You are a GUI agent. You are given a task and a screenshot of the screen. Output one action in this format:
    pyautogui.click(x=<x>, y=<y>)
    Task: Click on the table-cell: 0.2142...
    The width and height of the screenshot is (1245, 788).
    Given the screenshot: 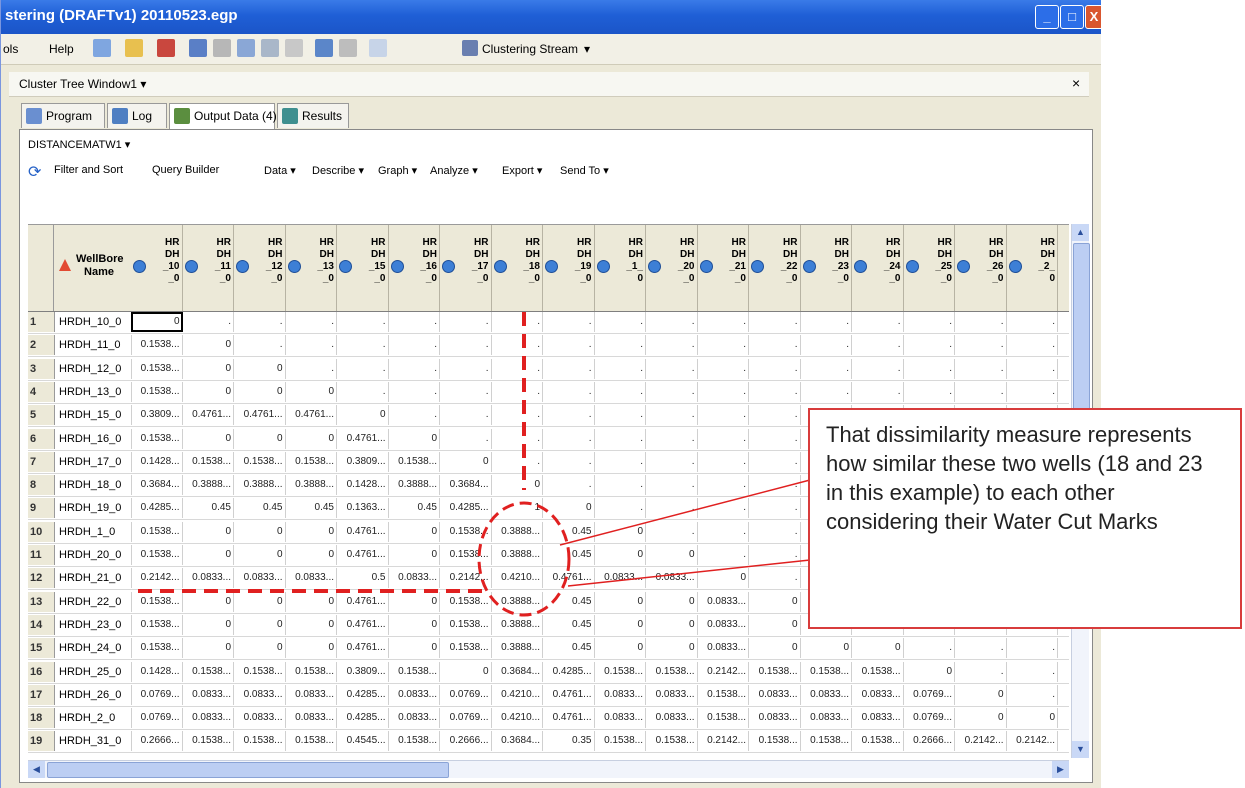 What is the action you would take?
    pyautogui.click(x=466, y=578)
    